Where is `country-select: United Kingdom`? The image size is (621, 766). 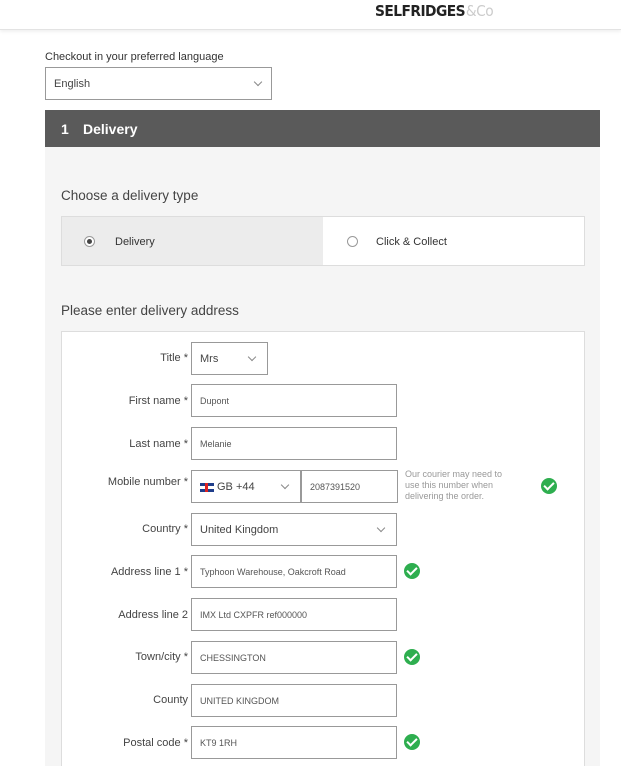
country-select: United Kingdom is located at coordinates (294, 529).